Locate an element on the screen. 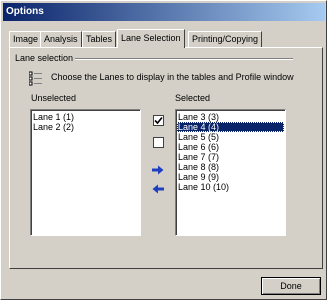 This screenshot has width=327, height=300. list-item: Lane 8 (8) is located at coordinates (230, 167).